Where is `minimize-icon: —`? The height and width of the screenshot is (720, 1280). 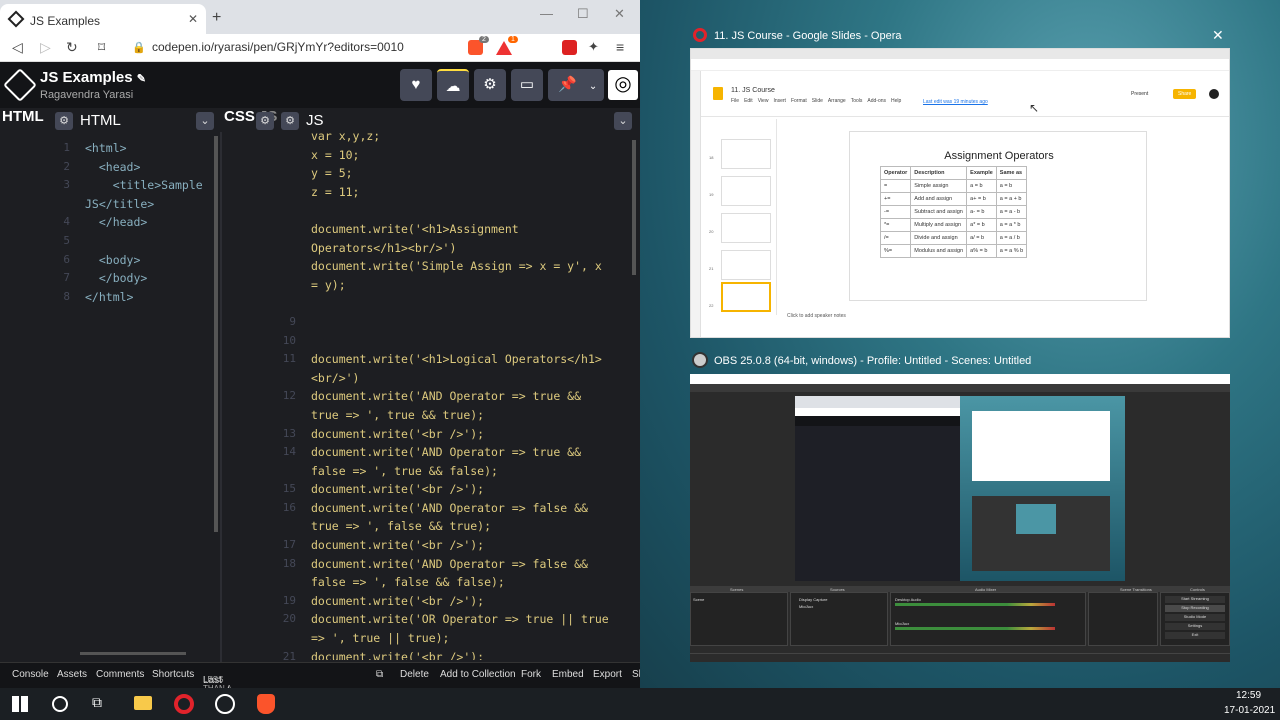 minimize-icon: — is located at coordinates (546, 13).